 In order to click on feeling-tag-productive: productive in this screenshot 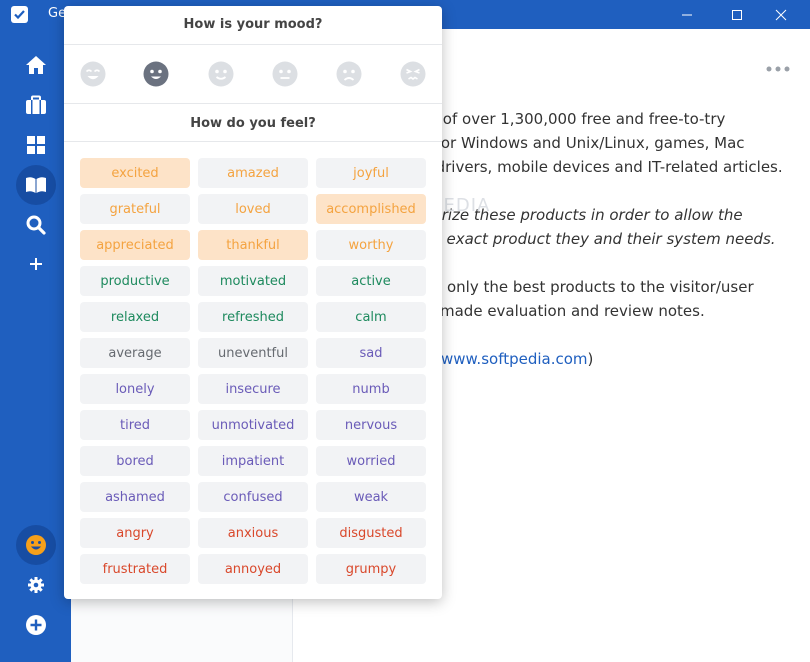, I will do `click(135, 281)`.